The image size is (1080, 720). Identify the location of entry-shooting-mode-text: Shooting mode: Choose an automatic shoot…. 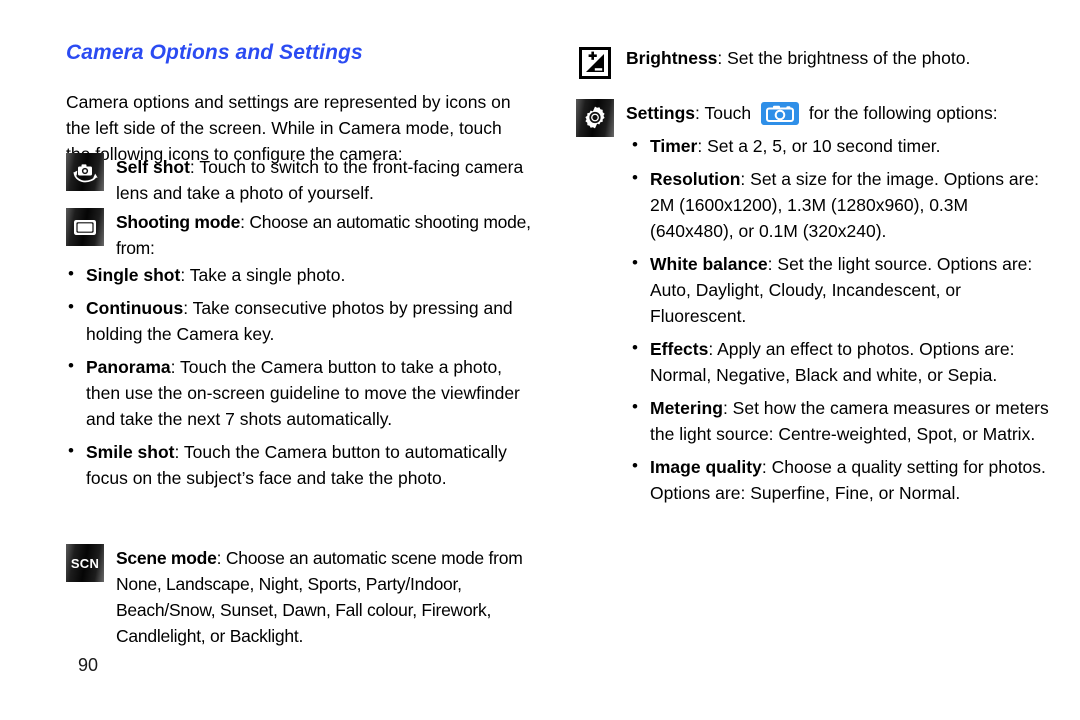
(326, 234).